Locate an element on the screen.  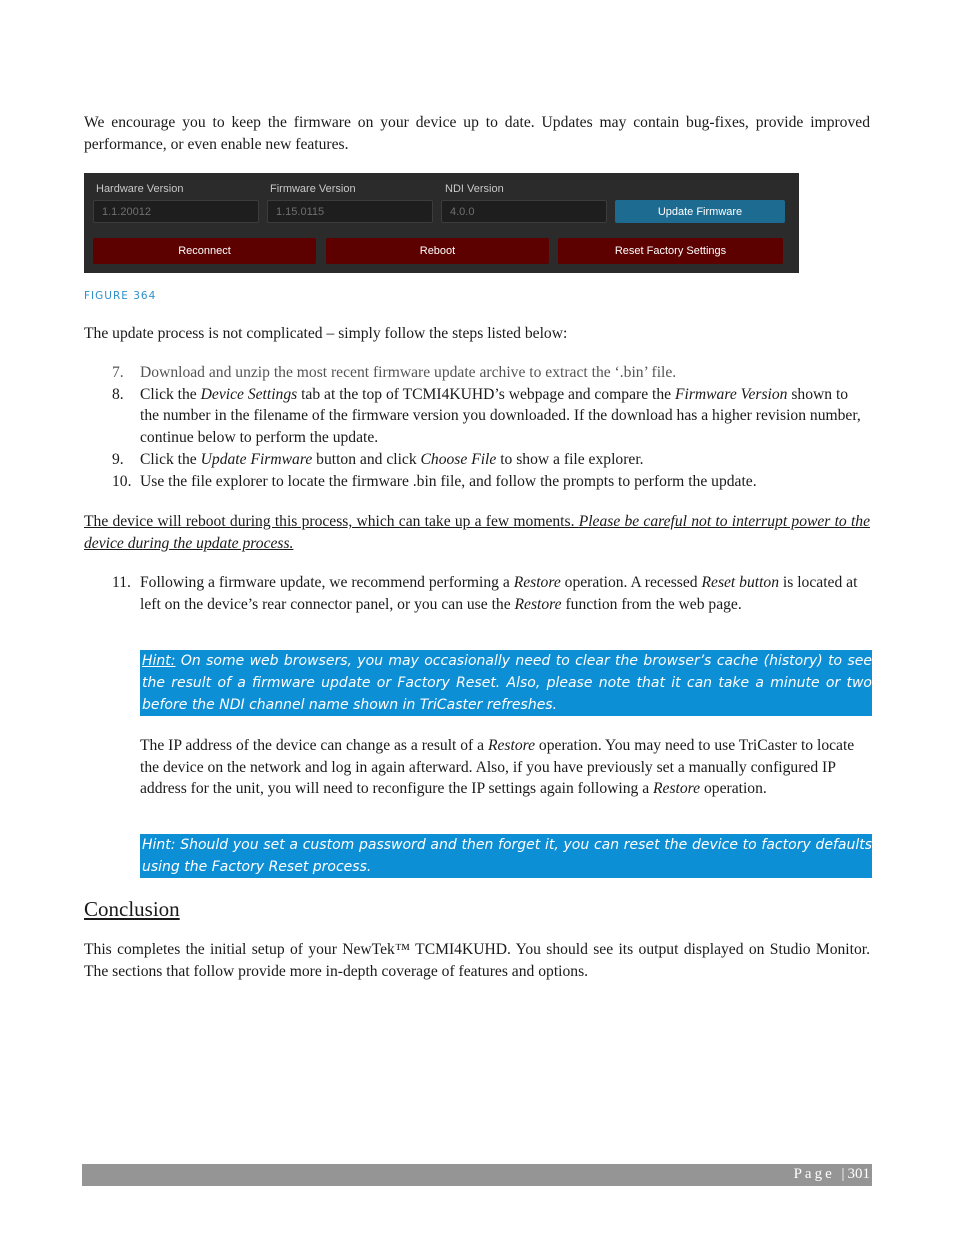
hardware-version-field: 1.1.20012 is located at coordinates (176, 211).